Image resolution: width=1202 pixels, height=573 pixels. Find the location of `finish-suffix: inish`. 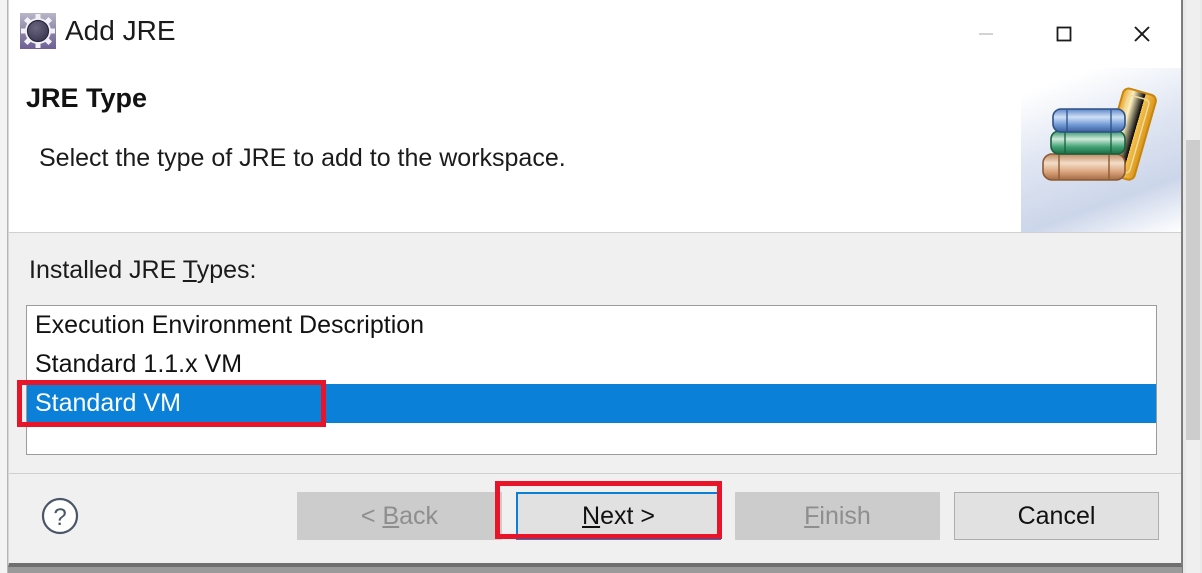

finish-suffix: inish is located at coordinates (845, 516).